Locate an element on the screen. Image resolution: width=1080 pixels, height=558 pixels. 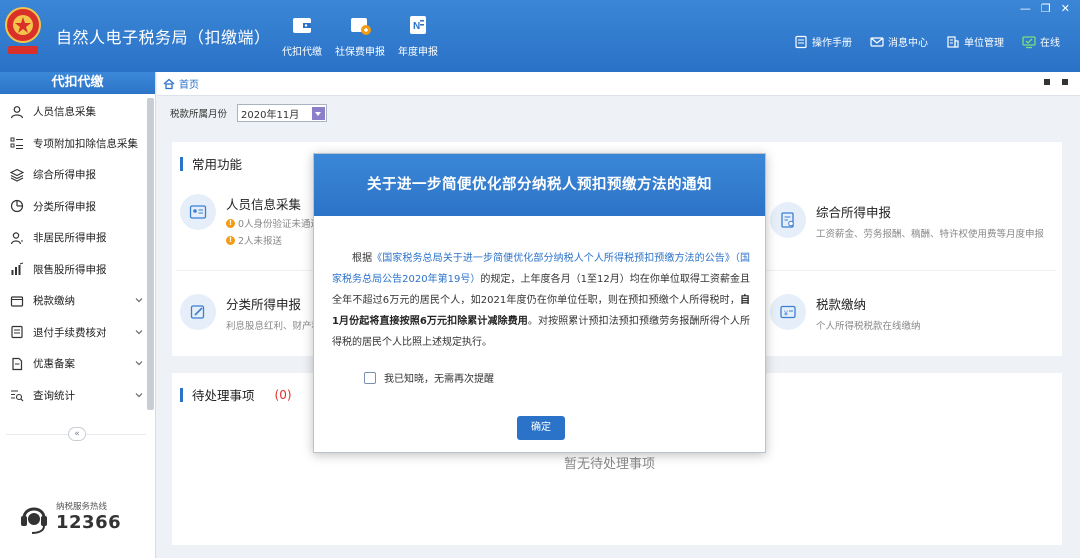
sidebar-item-label: 综合所得申报 is located at coordinates (64, 175).